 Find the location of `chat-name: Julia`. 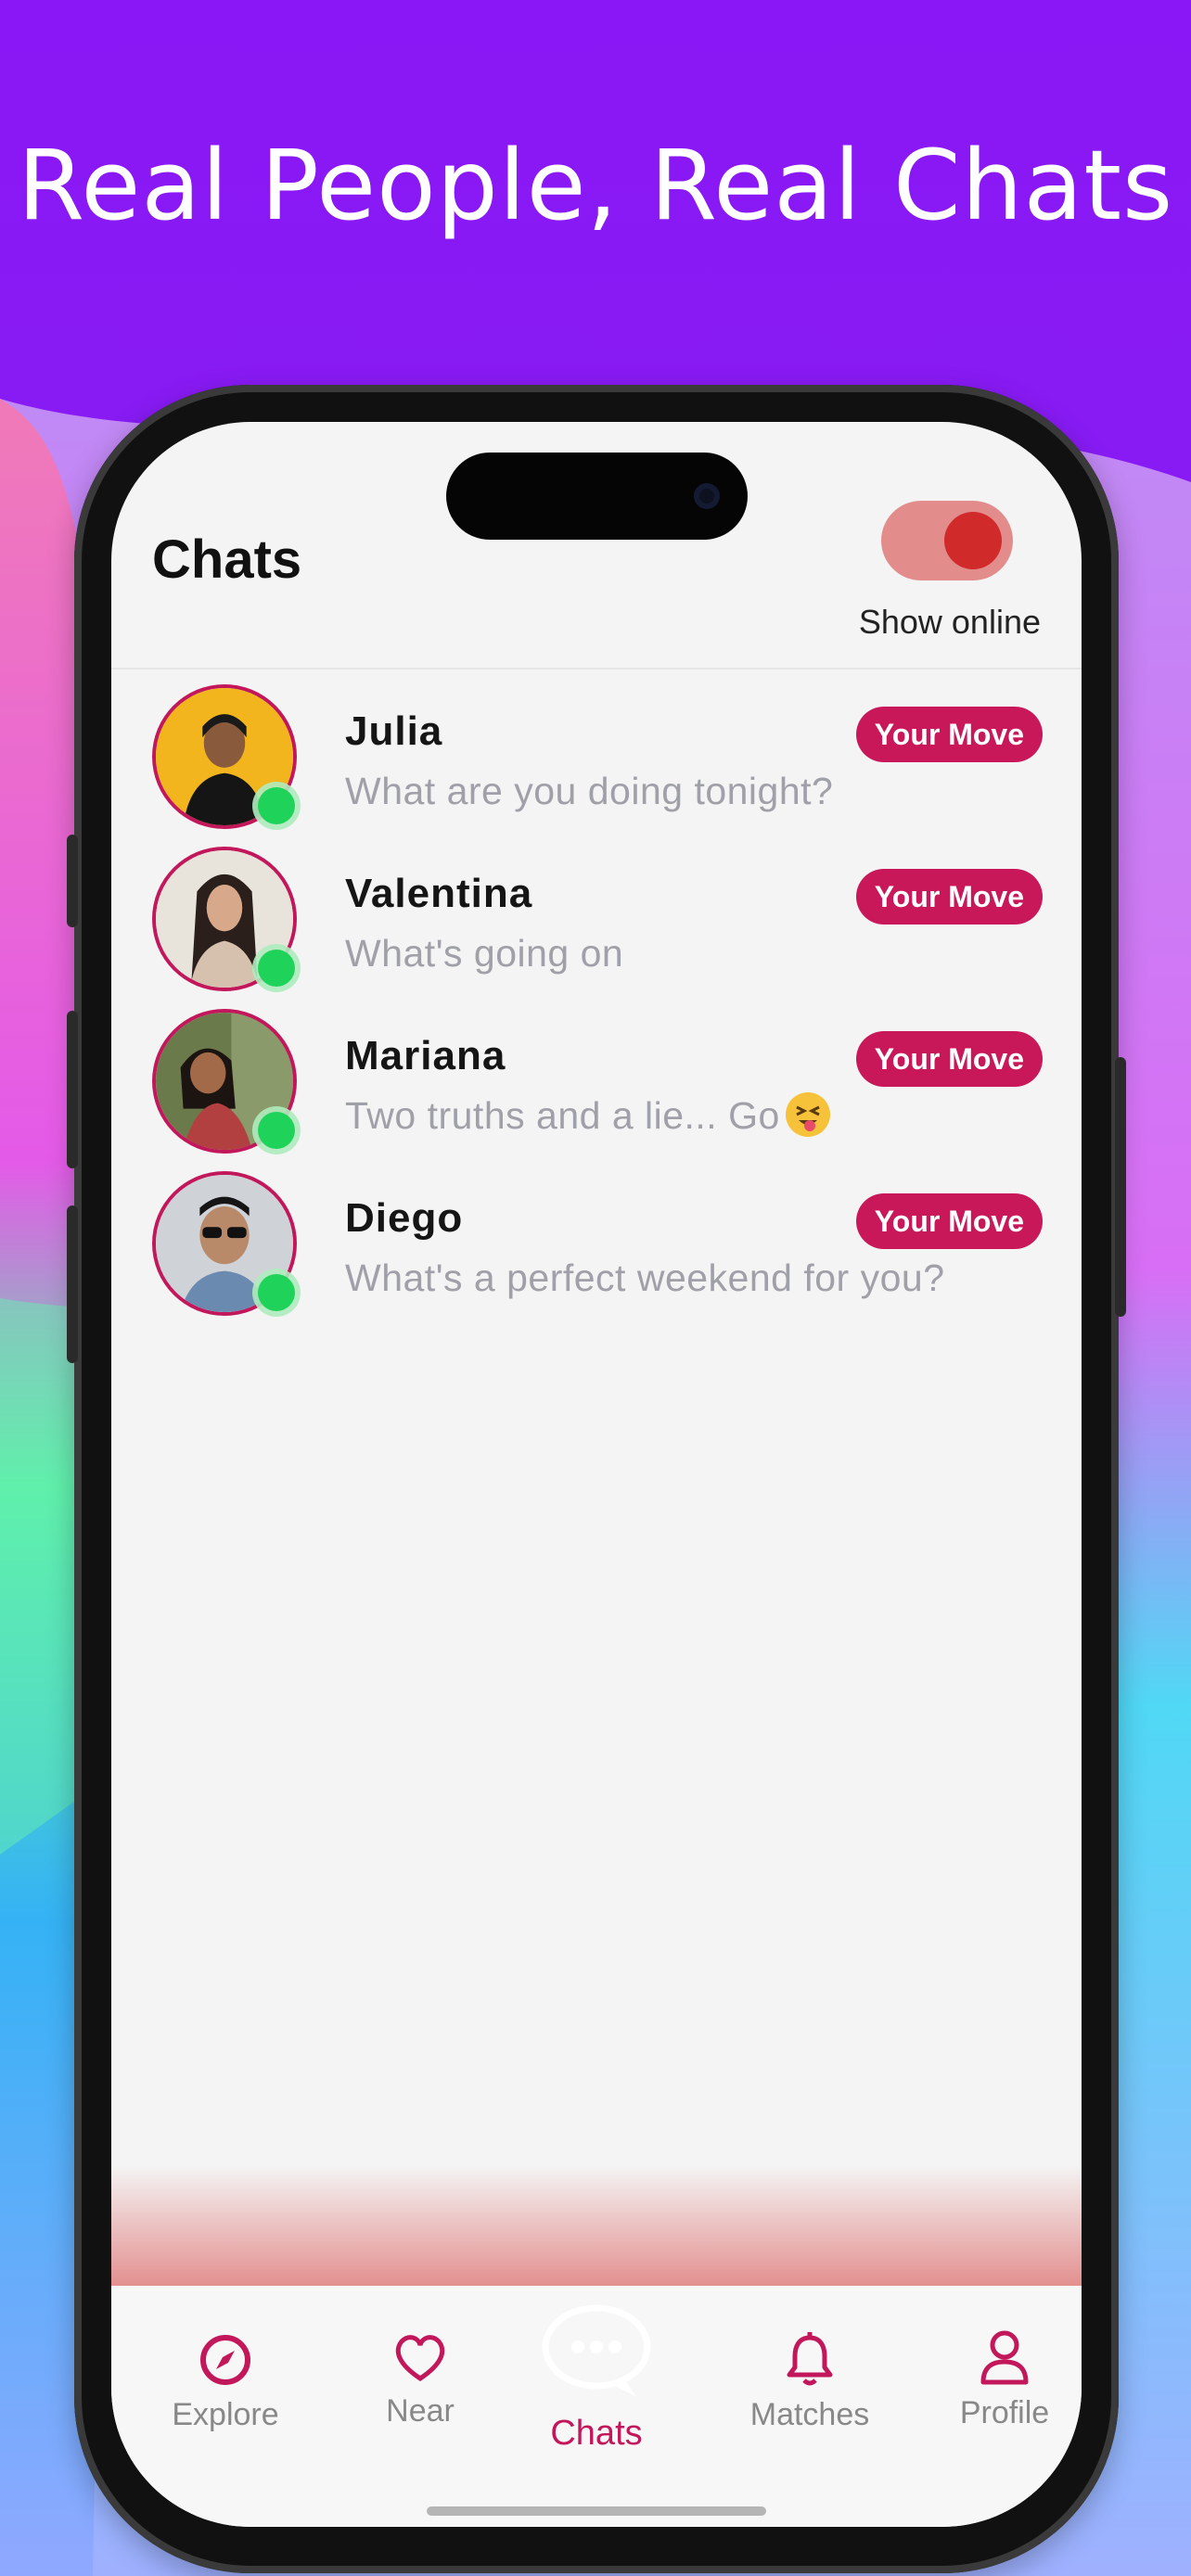

chat-name: Julia is located at coordinates (394, 731).